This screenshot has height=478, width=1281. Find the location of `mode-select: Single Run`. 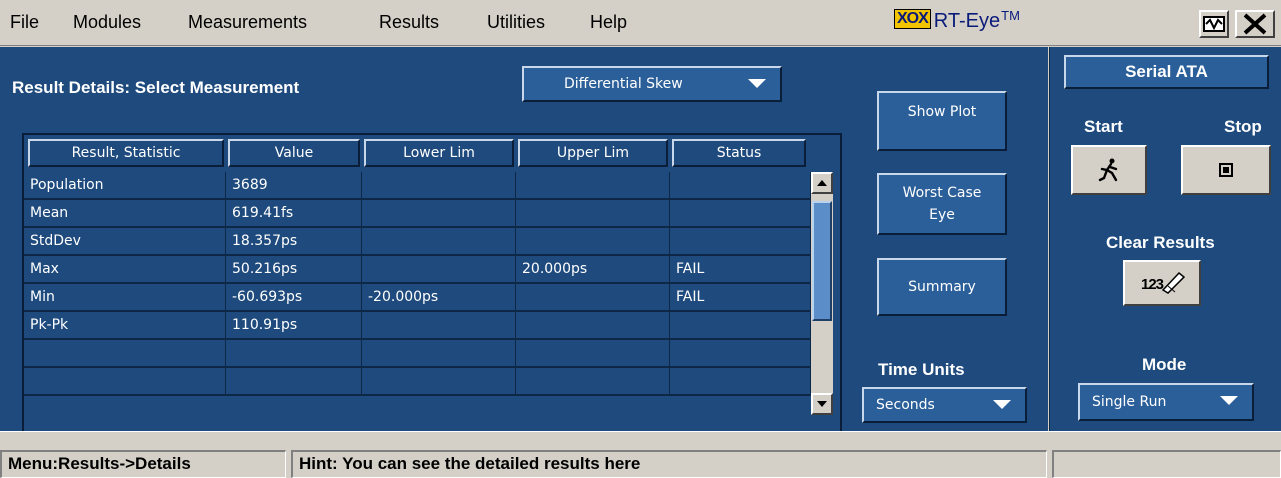

mode-select: Single Run is located at coordinates (1166, 402).